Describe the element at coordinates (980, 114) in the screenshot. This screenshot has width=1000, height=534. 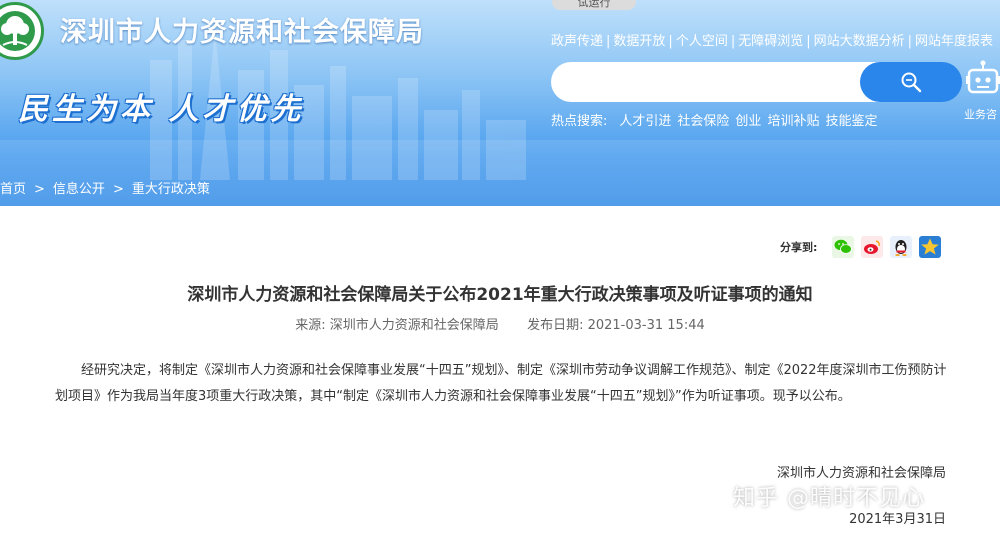
I see `robot-assistant-label: 业务咨` at that location.